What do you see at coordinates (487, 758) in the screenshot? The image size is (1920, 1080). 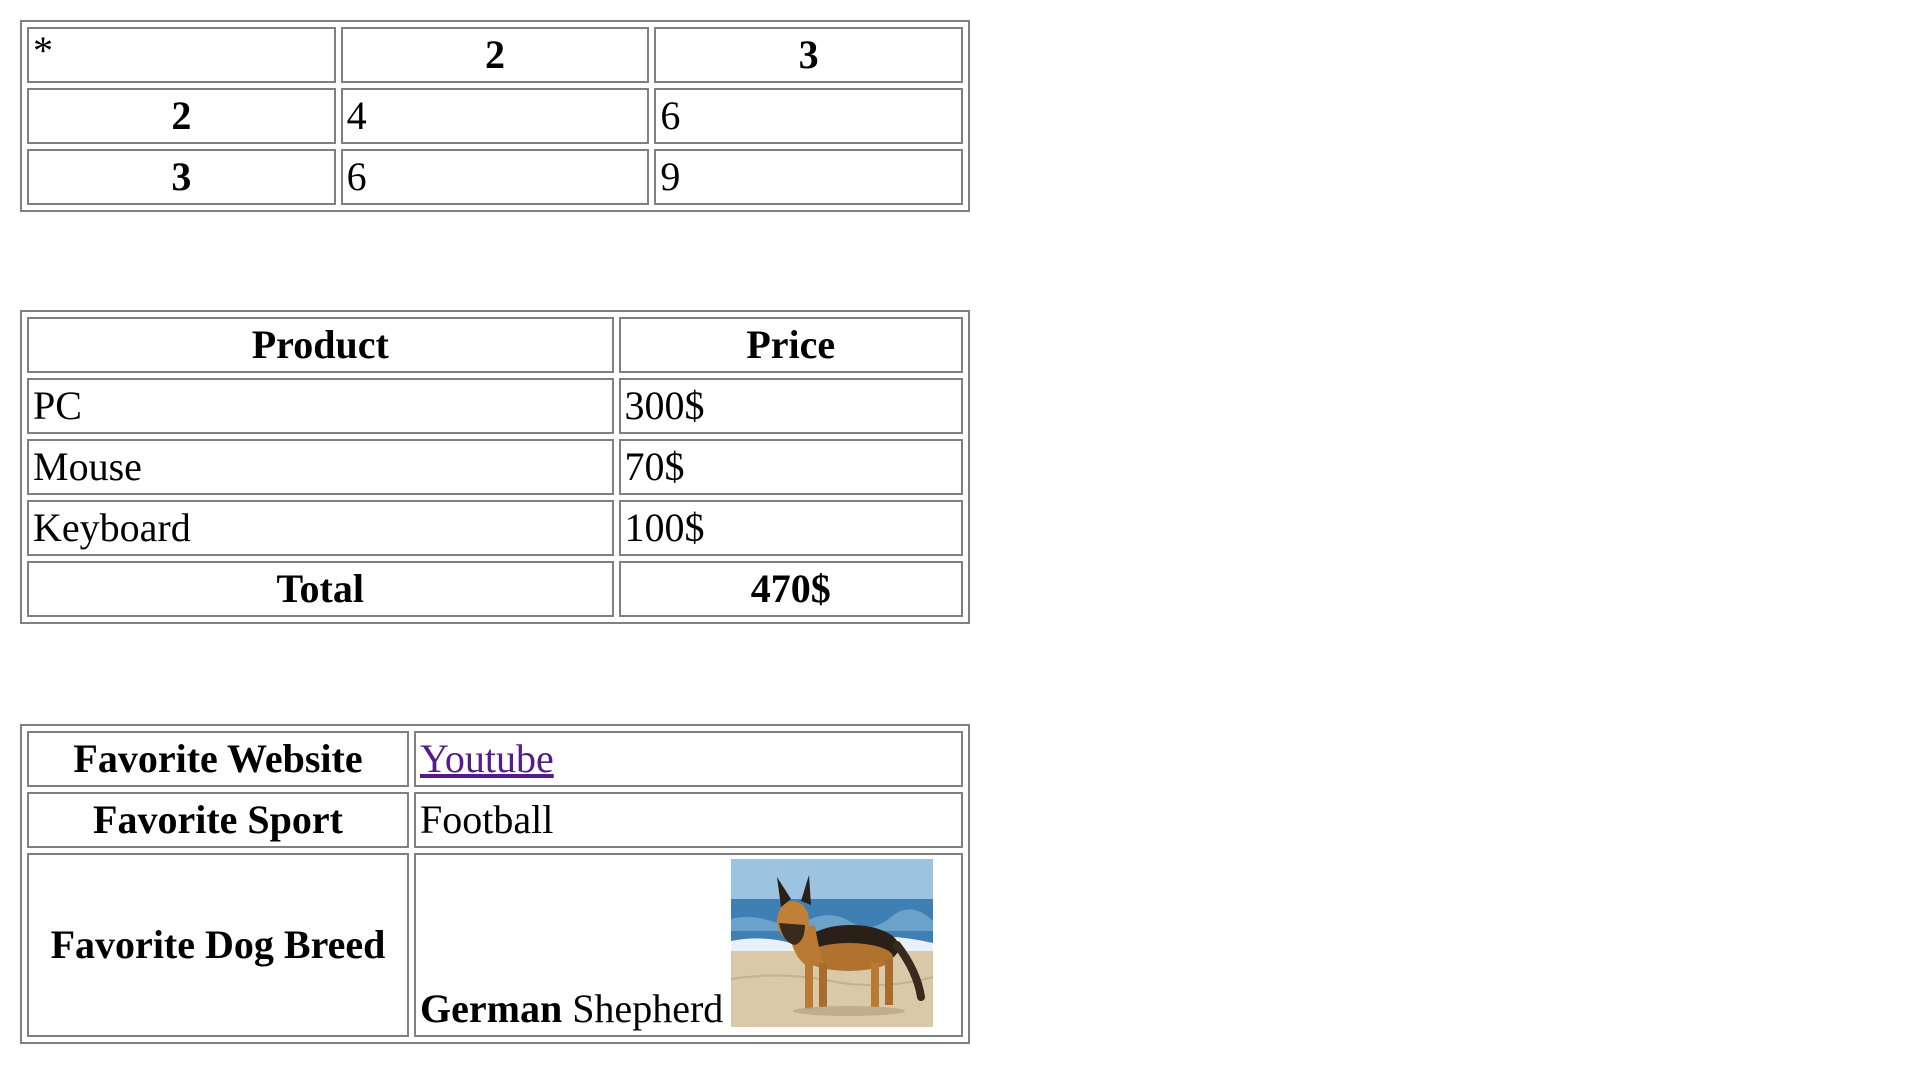 I see `youtube-link: Youtube` at bounding box center [487, 758].